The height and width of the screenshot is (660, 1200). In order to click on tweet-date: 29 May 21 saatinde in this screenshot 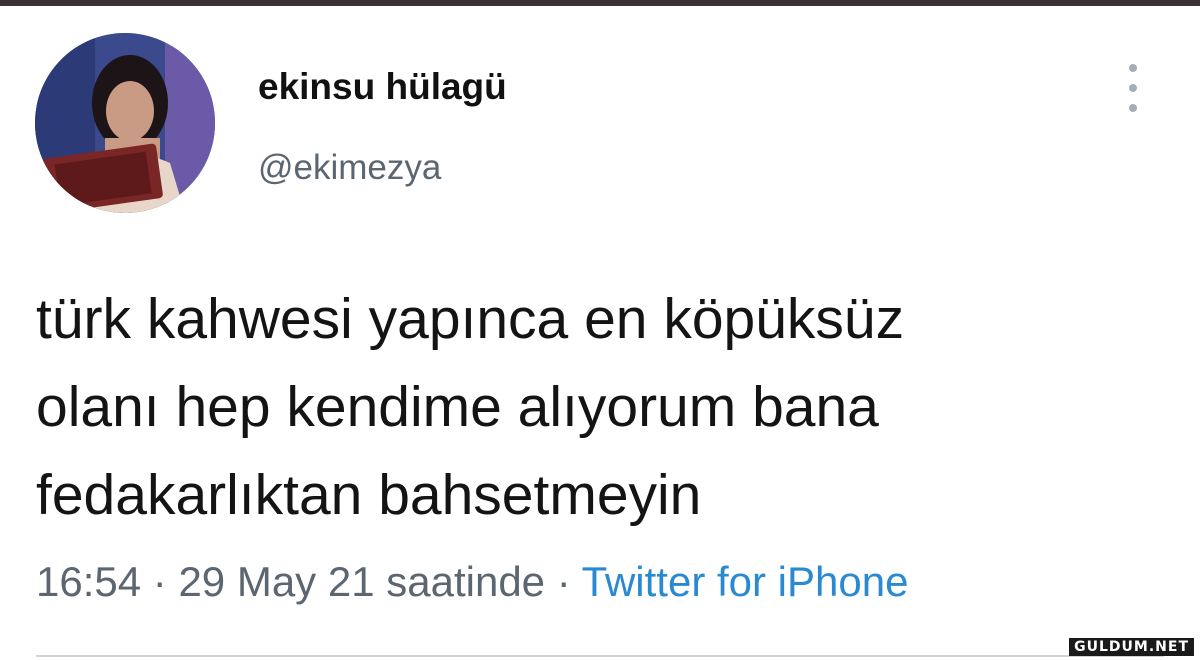, I will do `click(361, 581)`.